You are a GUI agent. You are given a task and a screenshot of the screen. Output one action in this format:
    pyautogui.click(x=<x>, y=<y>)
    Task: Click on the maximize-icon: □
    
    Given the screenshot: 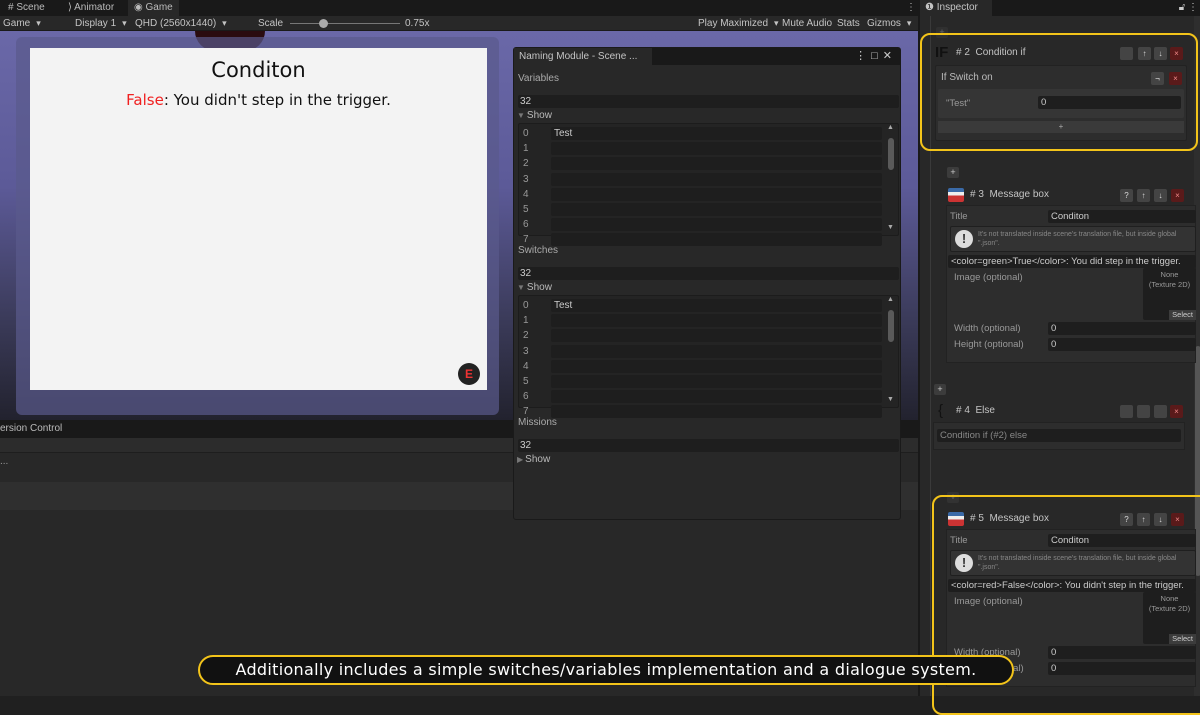 What is the action you would take?
    pyautogui.click(x=877, y=56)
    